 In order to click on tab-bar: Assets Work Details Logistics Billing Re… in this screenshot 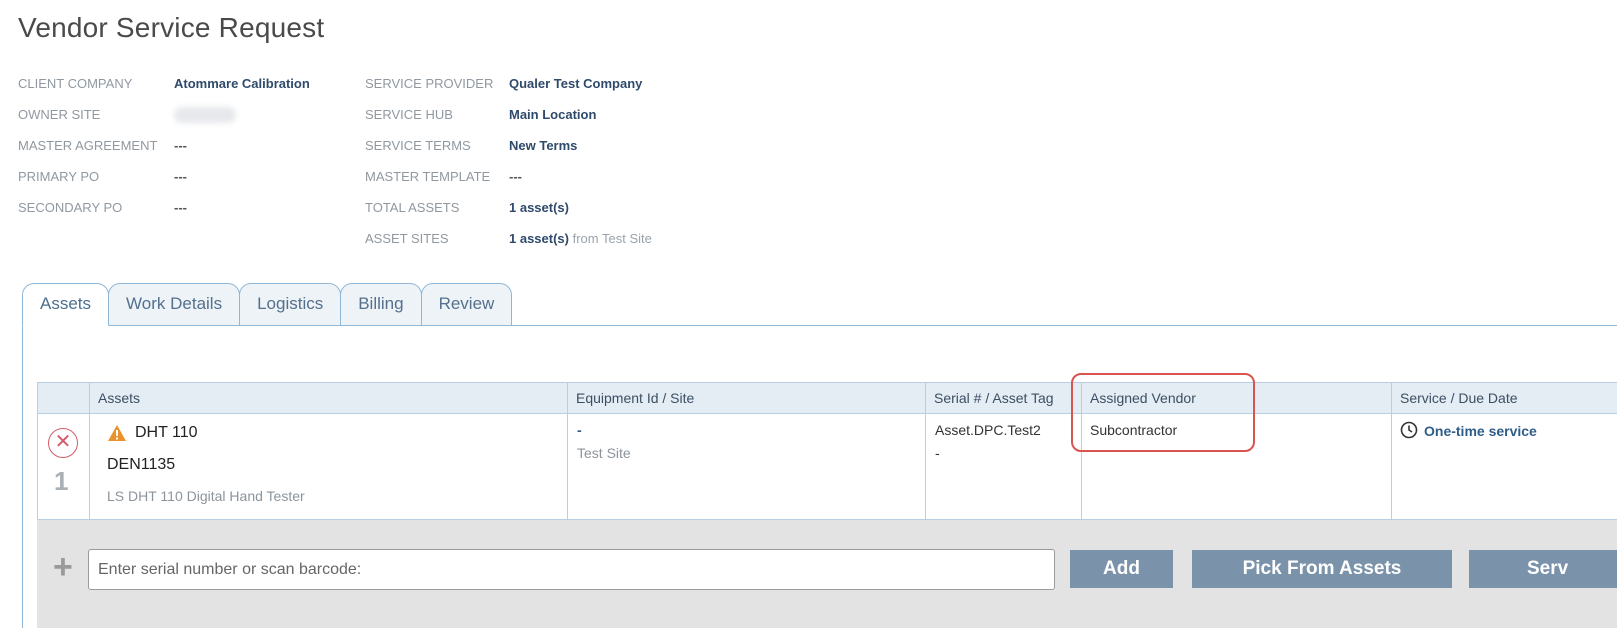, I will do `click(267, 304)`.